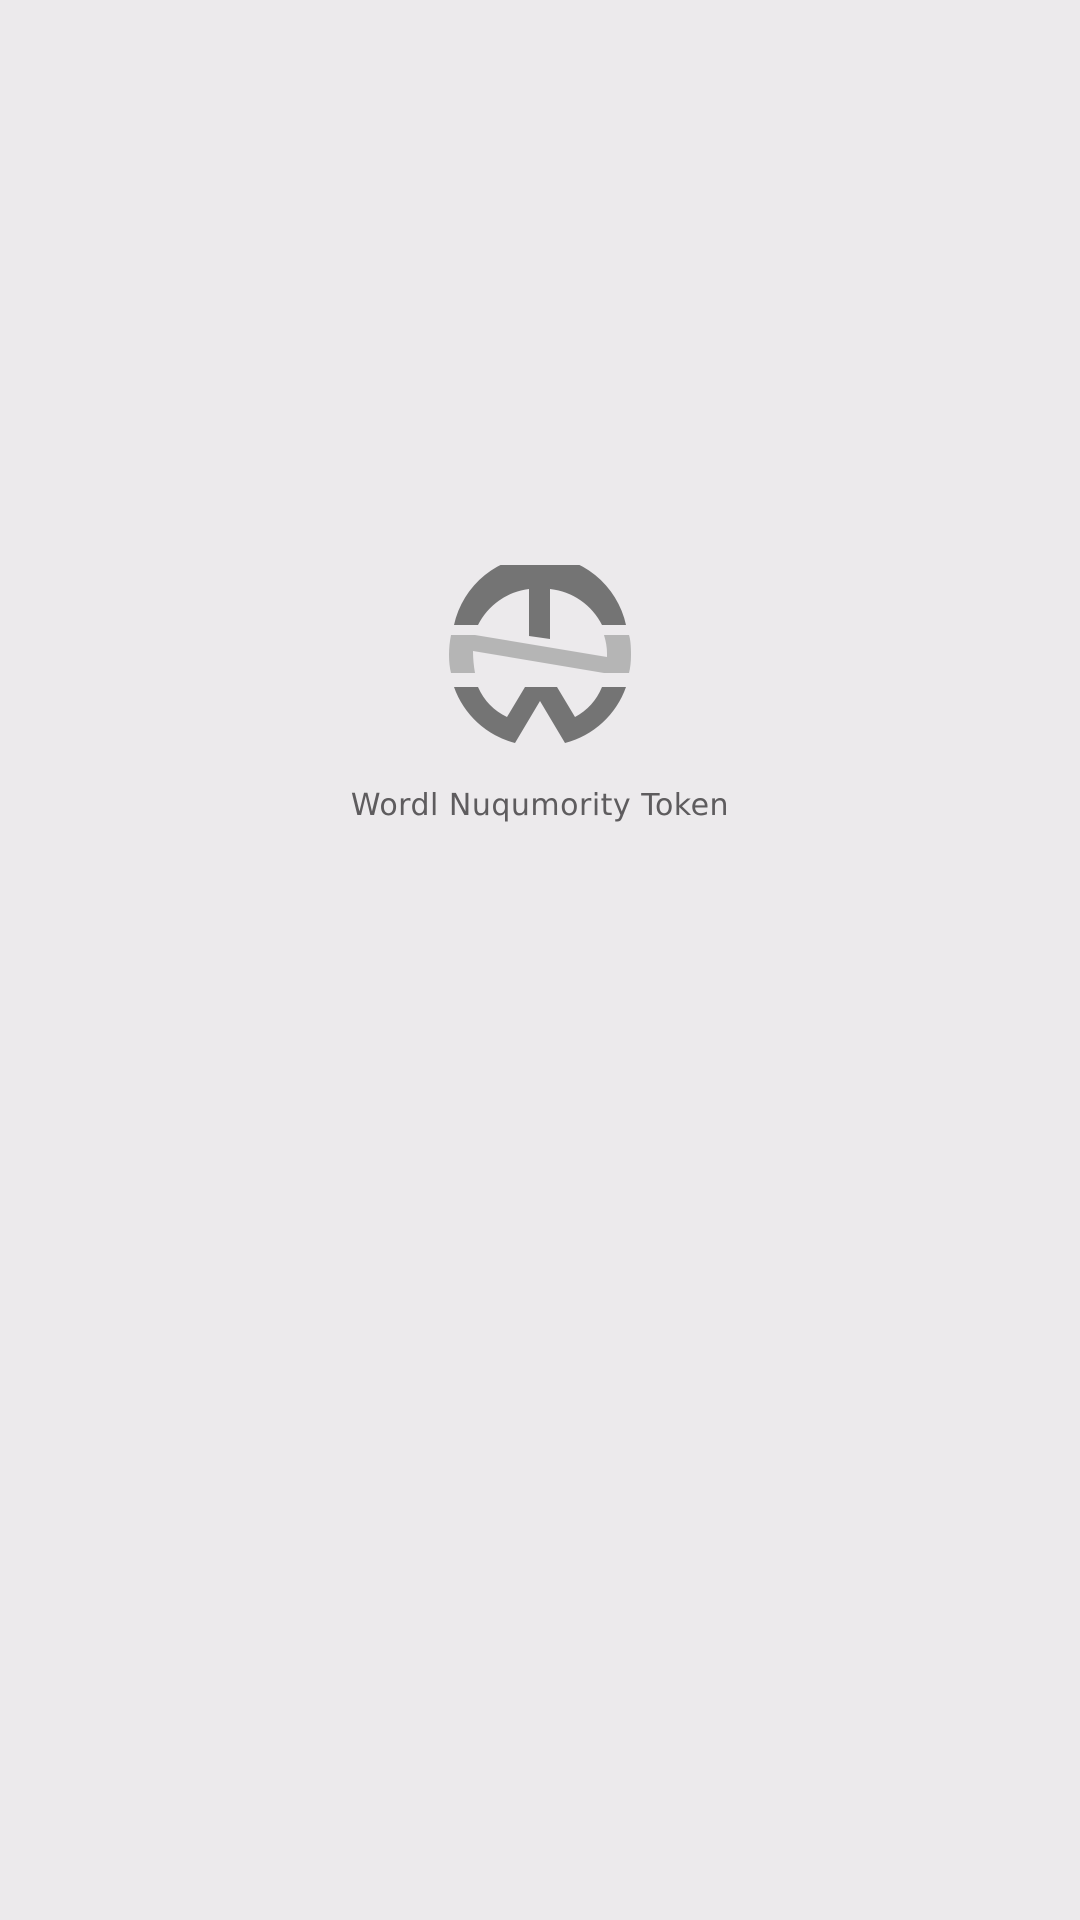 This screenshot has height=1920, width=1080. I want to click on logo-middle-band, so click(540, 654).